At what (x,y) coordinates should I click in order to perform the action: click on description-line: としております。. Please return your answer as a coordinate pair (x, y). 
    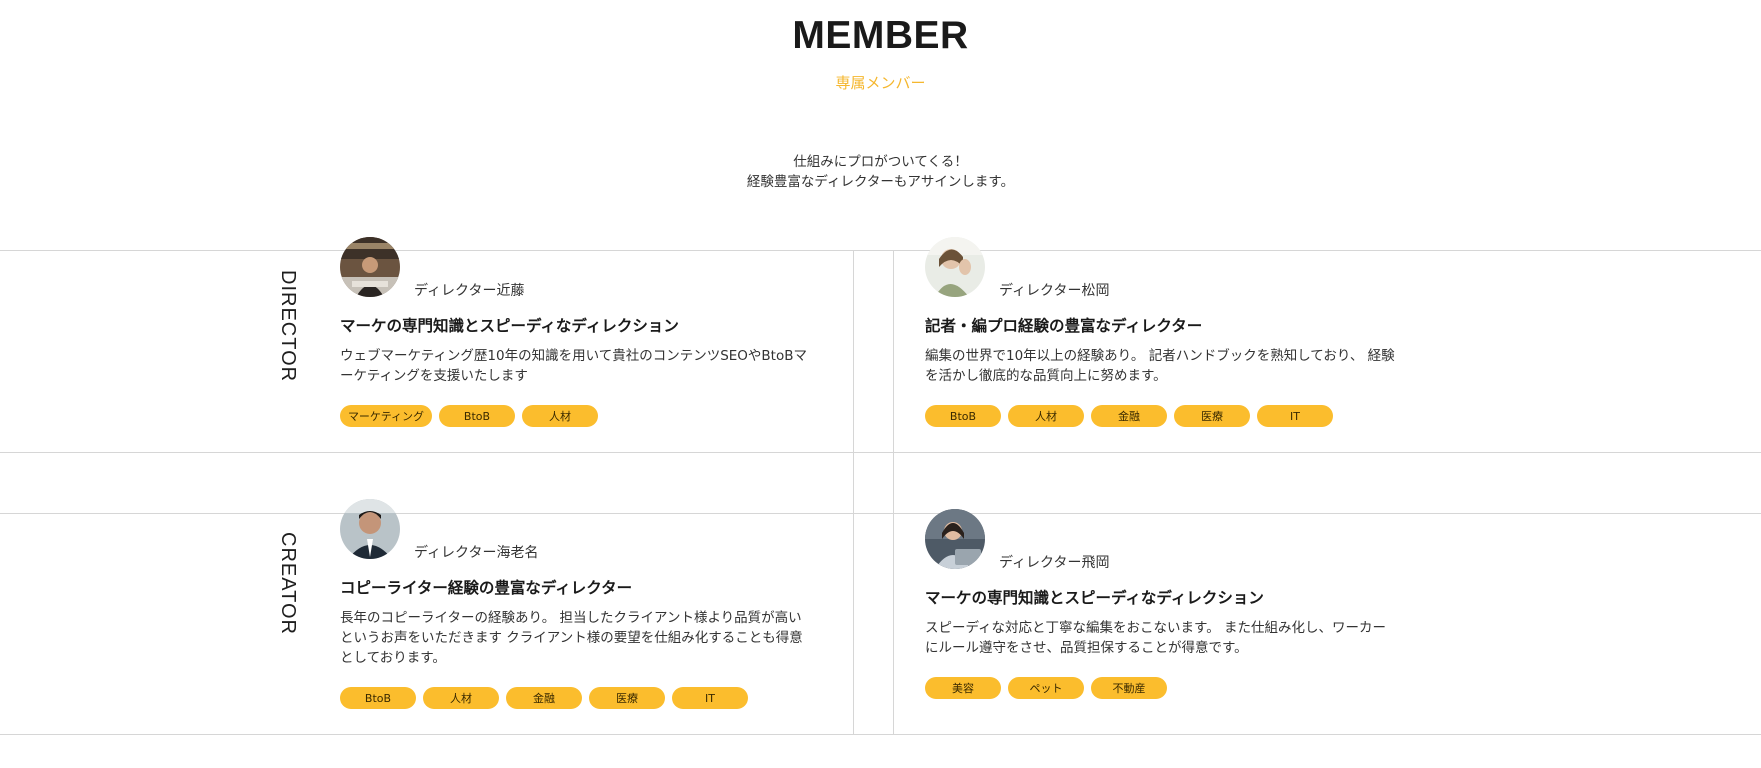
    Looking at the image, I should click on (393, 658).